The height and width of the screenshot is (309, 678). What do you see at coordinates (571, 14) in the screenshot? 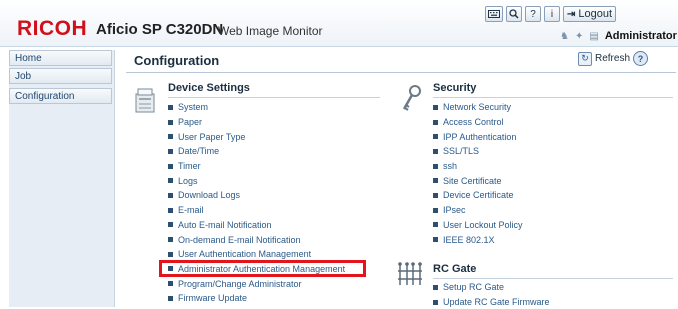
I see `logout-arrow-icon: ⇥` at bounding box center [571, 14].